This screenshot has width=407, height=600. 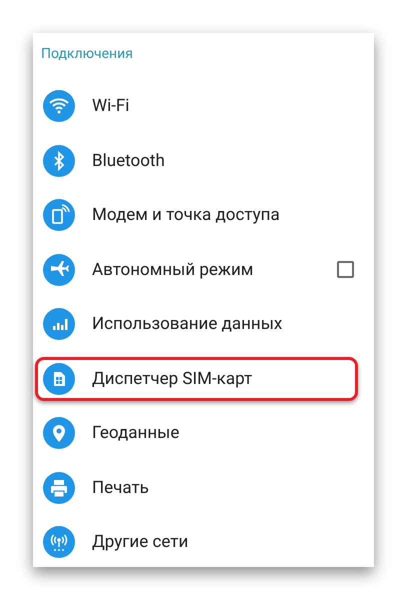 What do you see at coordinates (223, 433) in the screenshot?
I see `setting-item: Геоданные` at bounding box center [223, 433].